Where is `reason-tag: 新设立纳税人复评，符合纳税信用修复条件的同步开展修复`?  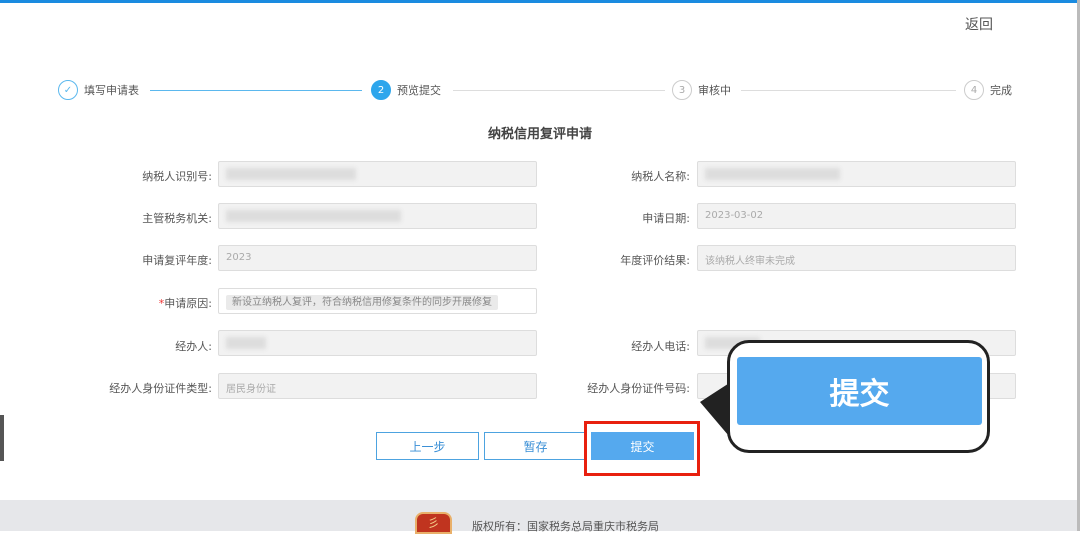
reason-tag: 新设立纳税人复评，符合纳税信用修复条件的同步开展修复 is located at coordinates (362, 302).